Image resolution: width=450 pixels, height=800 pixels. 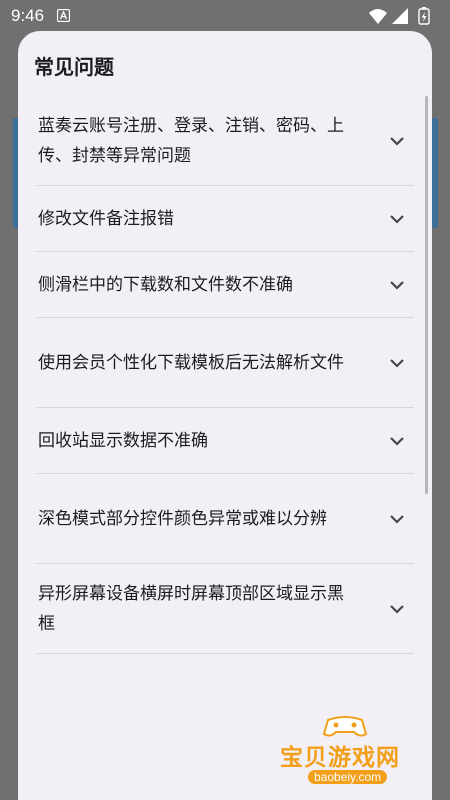 I want to click on faq-item: 使用会员个性化下载模板后无法解析文件, so click(x=225, y=363).